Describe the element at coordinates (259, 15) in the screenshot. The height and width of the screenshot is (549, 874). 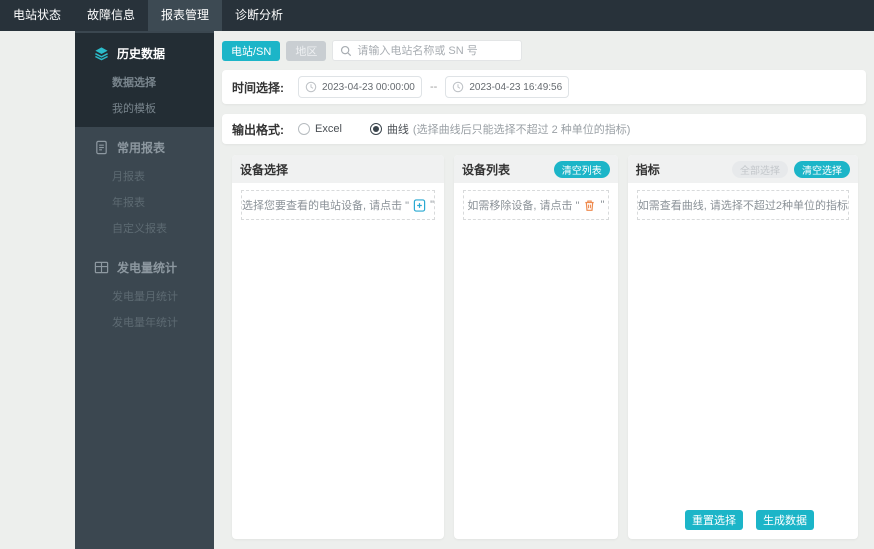
I see `nav-tab-diagnosis: 诊断分析` at that location.